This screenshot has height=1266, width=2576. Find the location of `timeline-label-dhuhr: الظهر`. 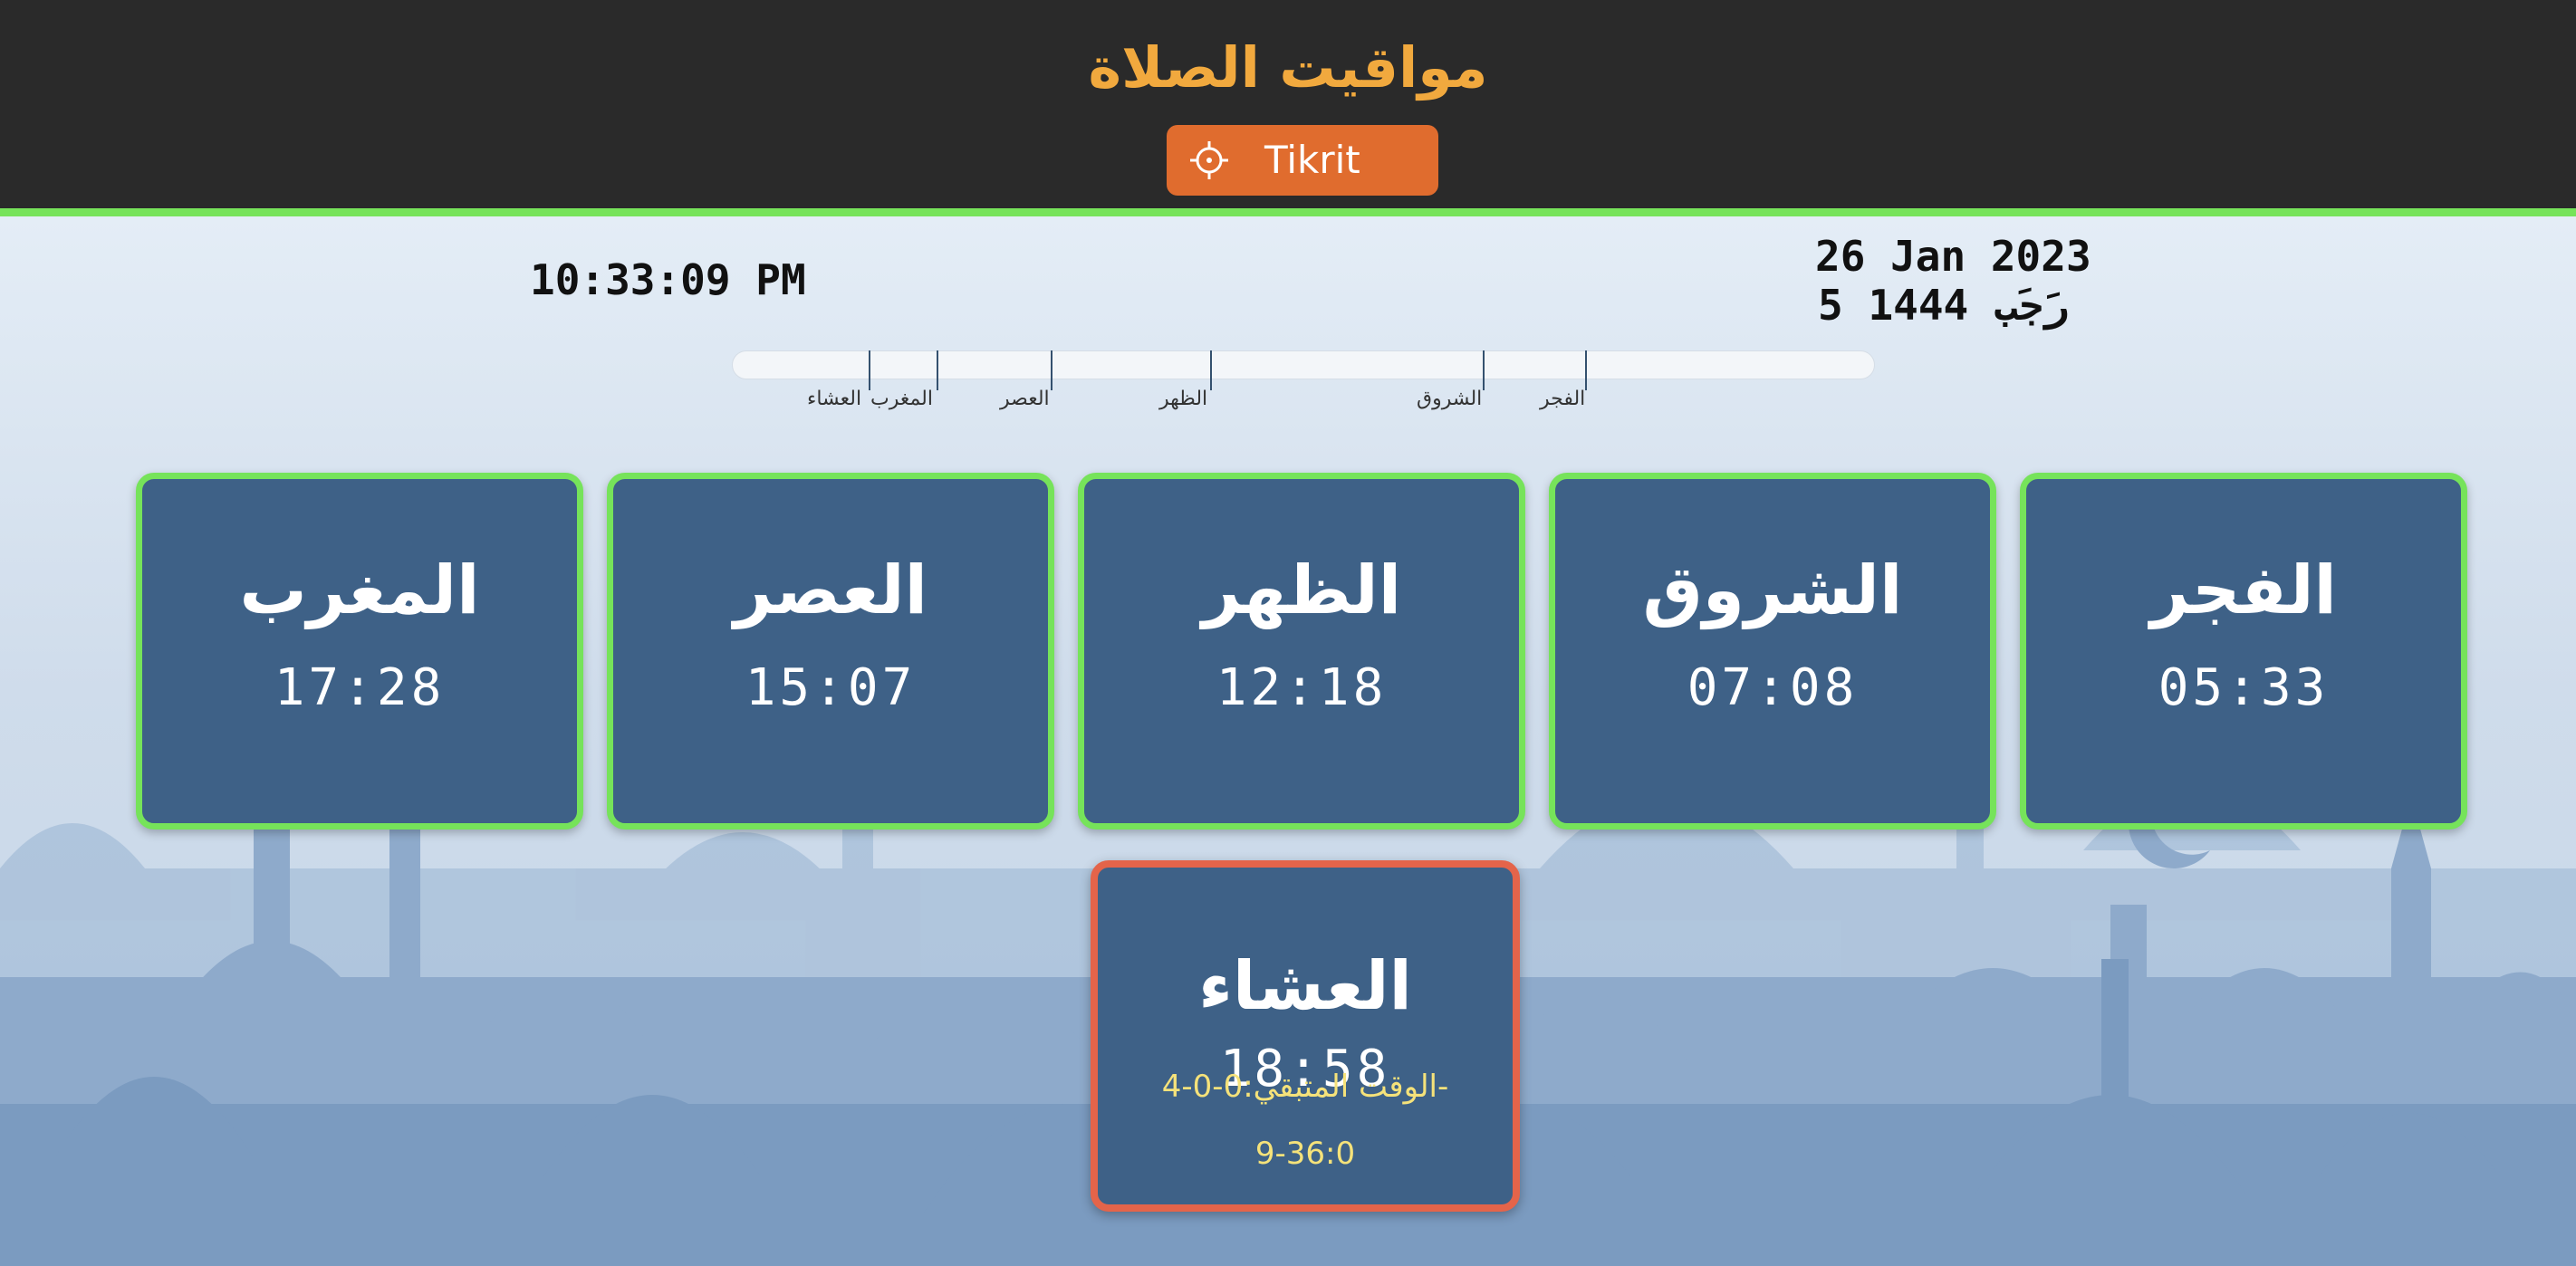

timeline-label-dhuhr: الظهر is located at coordinates (1183, 399).